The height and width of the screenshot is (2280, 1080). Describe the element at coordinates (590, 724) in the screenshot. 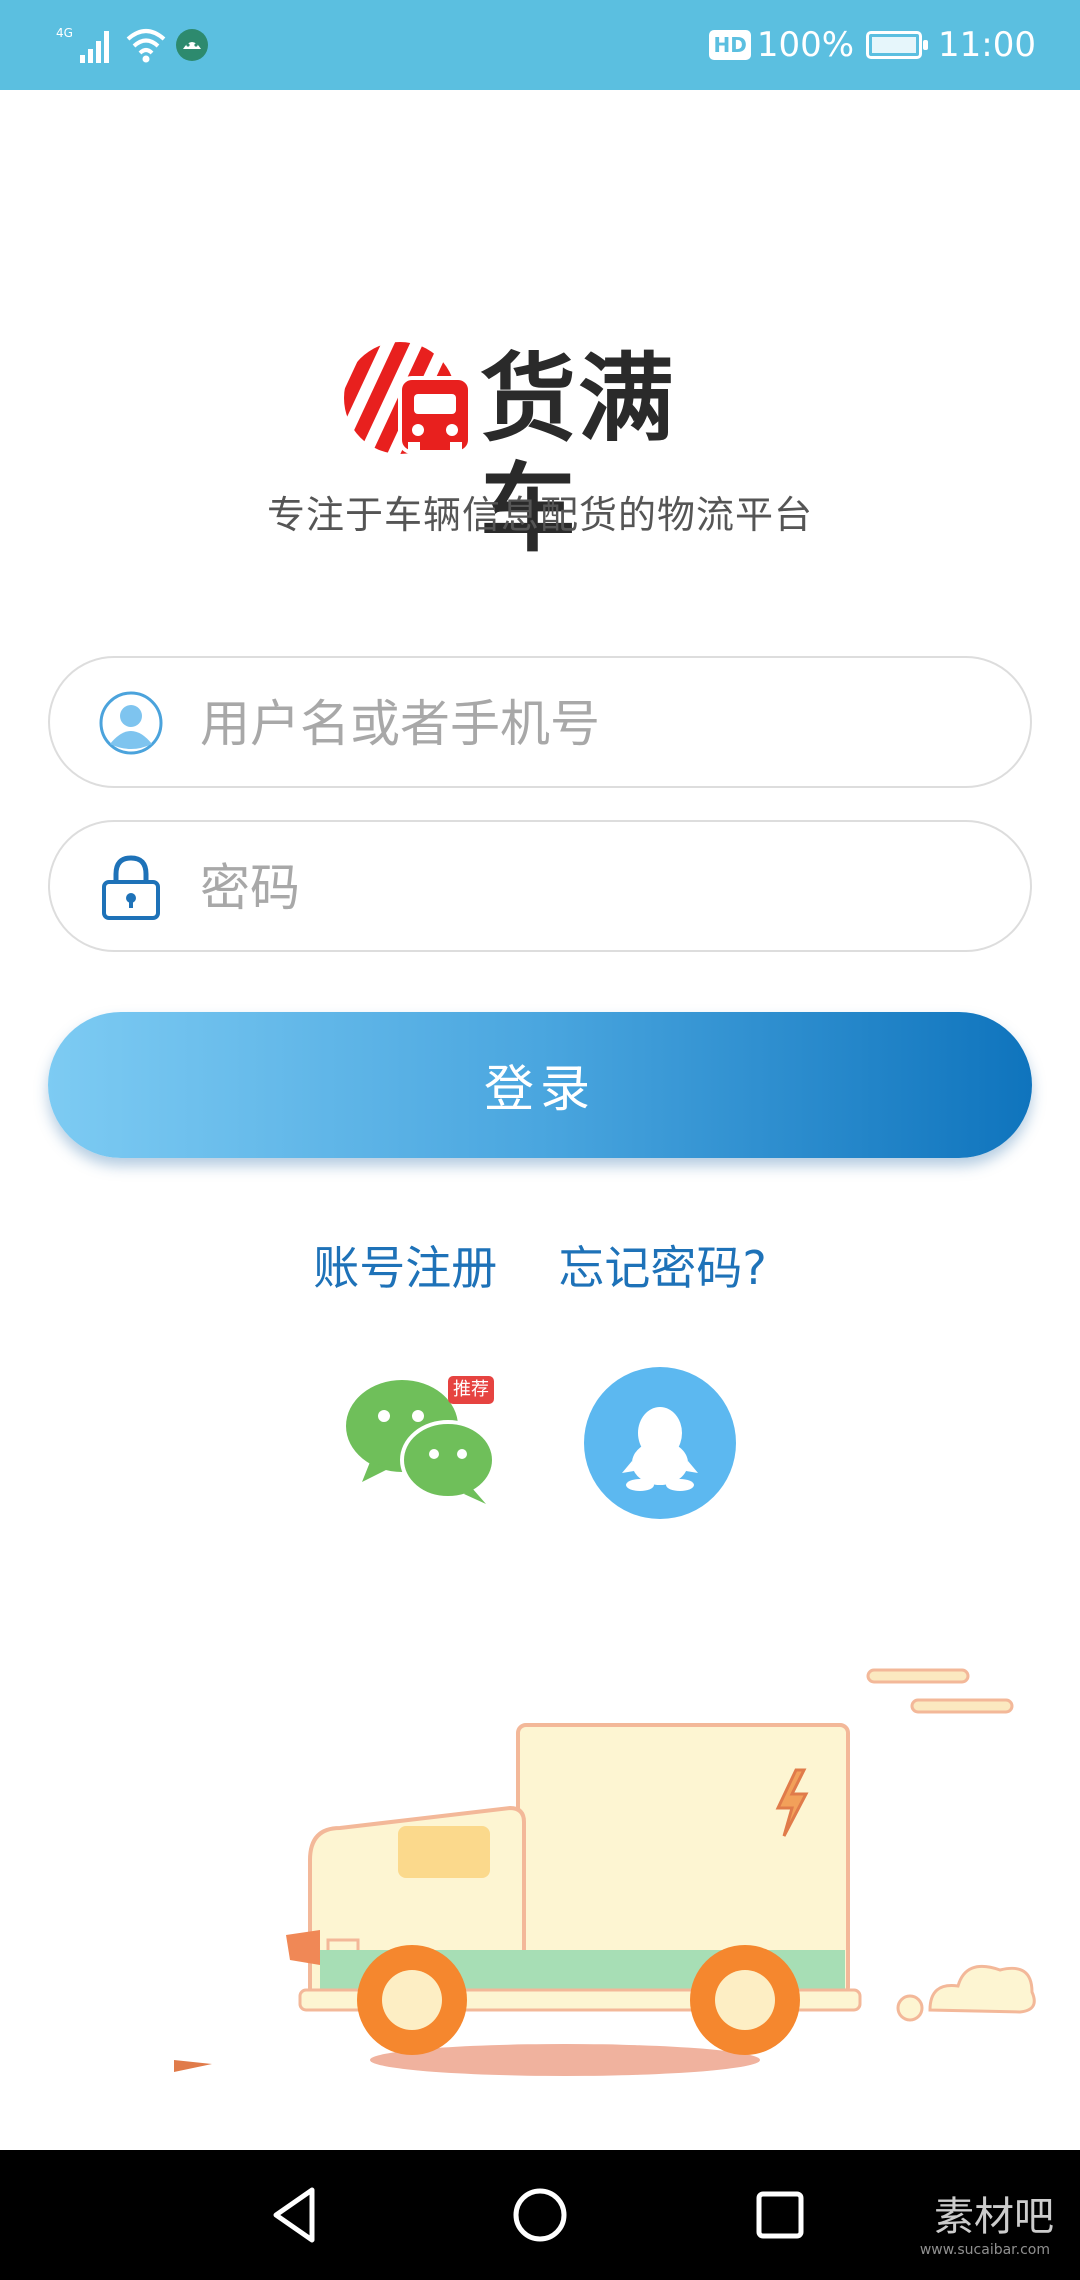

I see `username-input` at that location.